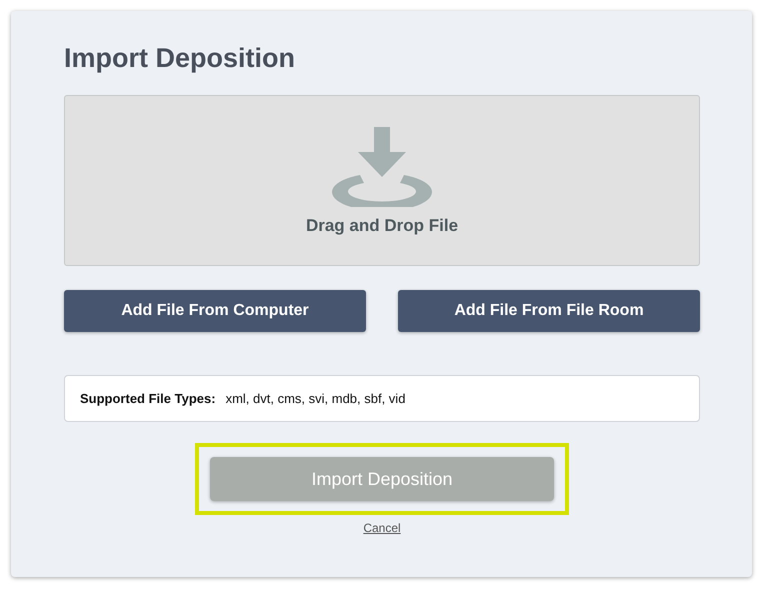 The width and height of the screenshot is (764, 589). I want to click on download-tray-icon, so click(382, 167).